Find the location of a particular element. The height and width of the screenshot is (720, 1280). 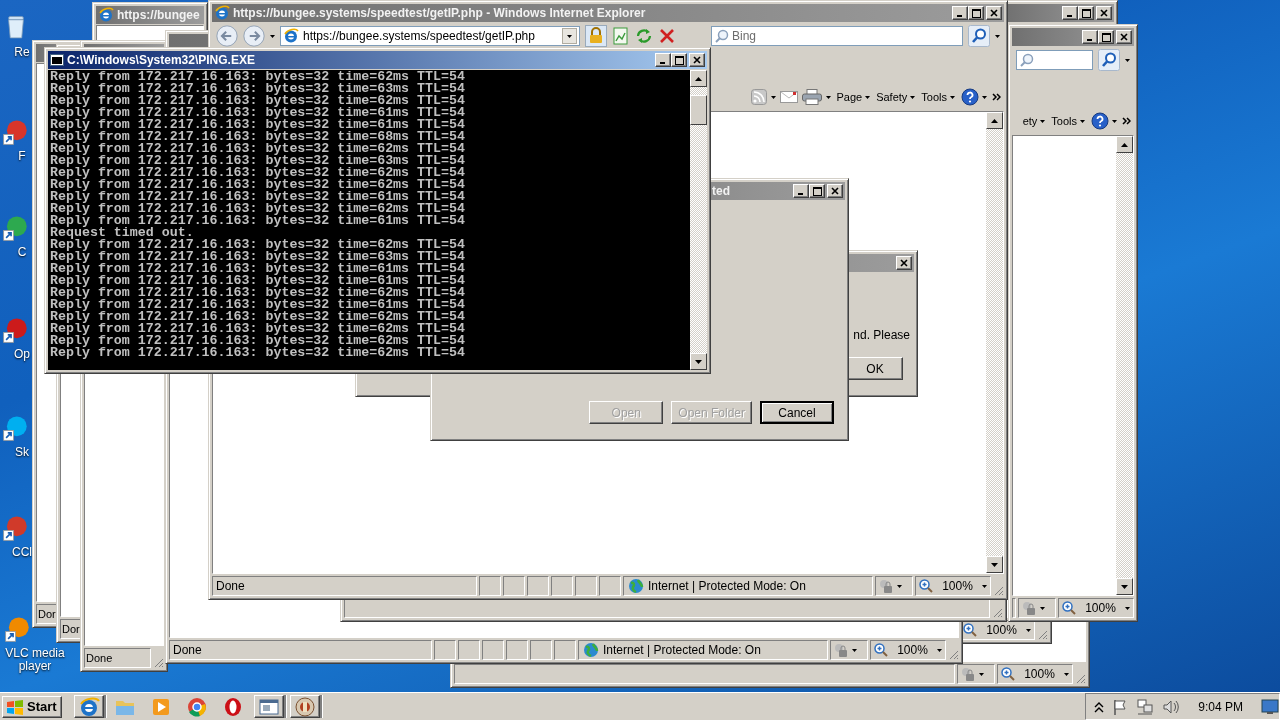

desktop-icon-label: CCl is located at coordinates (22, 552).